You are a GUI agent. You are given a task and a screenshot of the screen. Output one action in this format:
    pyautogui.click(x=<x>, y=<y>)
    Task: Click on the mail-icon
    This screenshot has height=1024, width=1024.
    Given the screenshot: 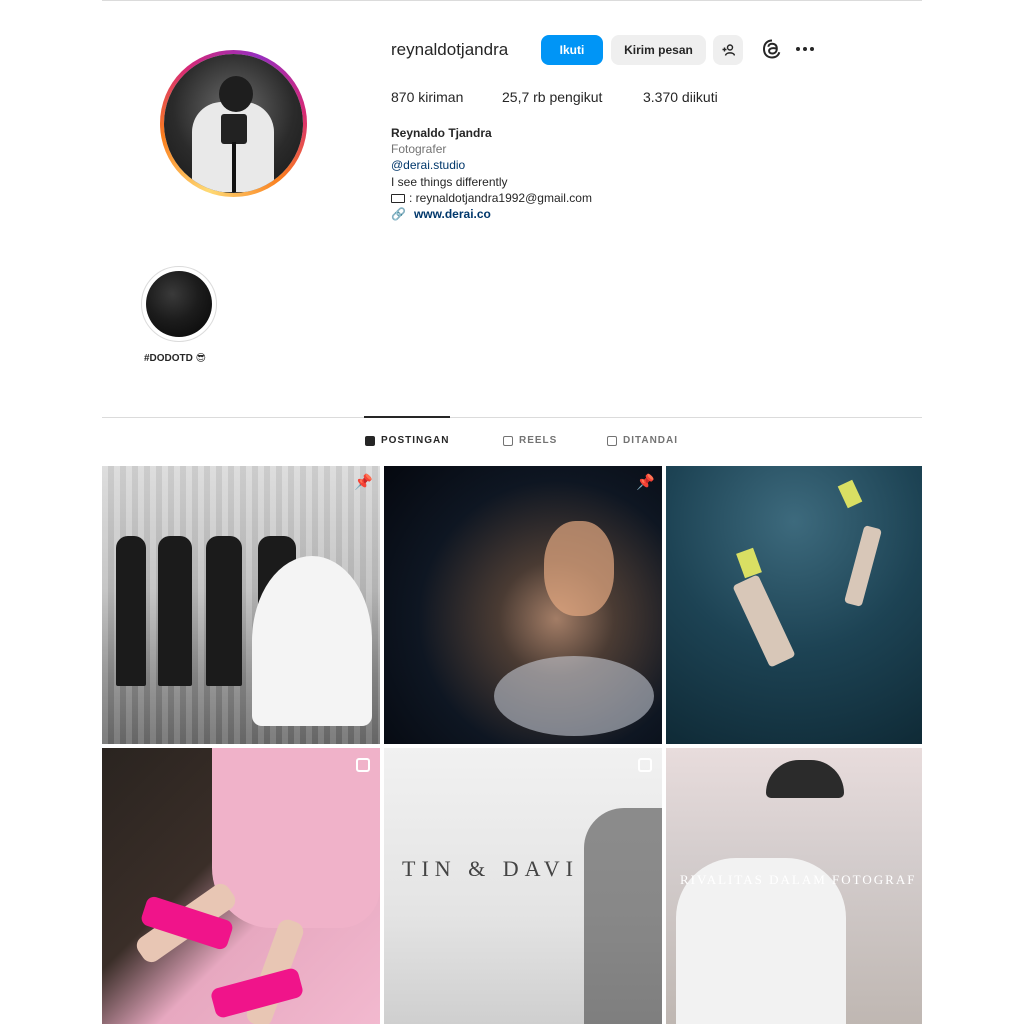 What is the action you would take?
    pyautogui.click(x=398, y=198)
    